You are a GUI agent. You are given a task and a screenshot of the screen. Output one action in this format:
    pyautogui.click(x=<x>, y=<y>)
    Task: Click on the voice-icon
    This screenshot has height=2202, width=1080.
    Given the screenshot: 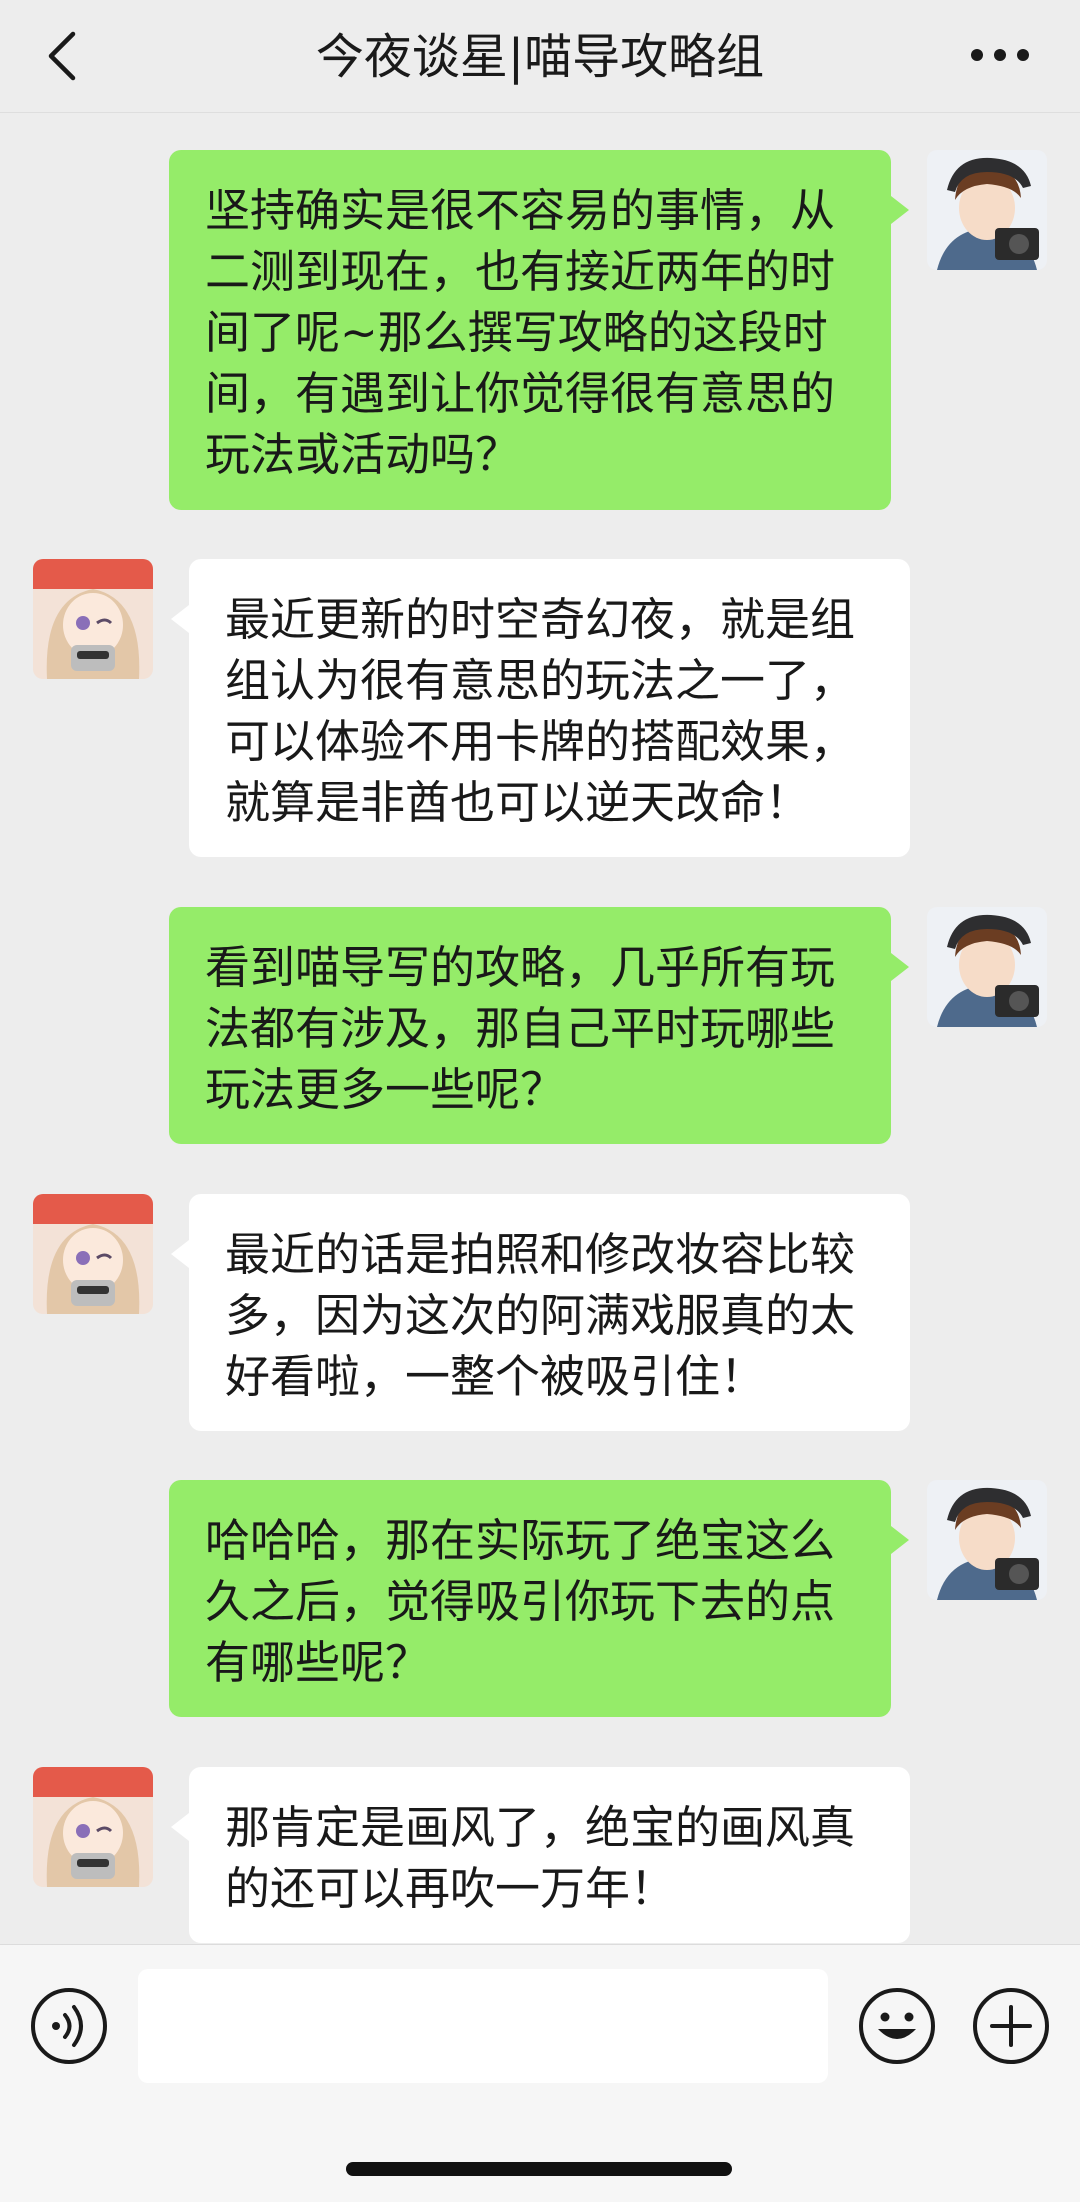 What is the action you would take?
    pyautogui.click(x=69, y=2026)
    